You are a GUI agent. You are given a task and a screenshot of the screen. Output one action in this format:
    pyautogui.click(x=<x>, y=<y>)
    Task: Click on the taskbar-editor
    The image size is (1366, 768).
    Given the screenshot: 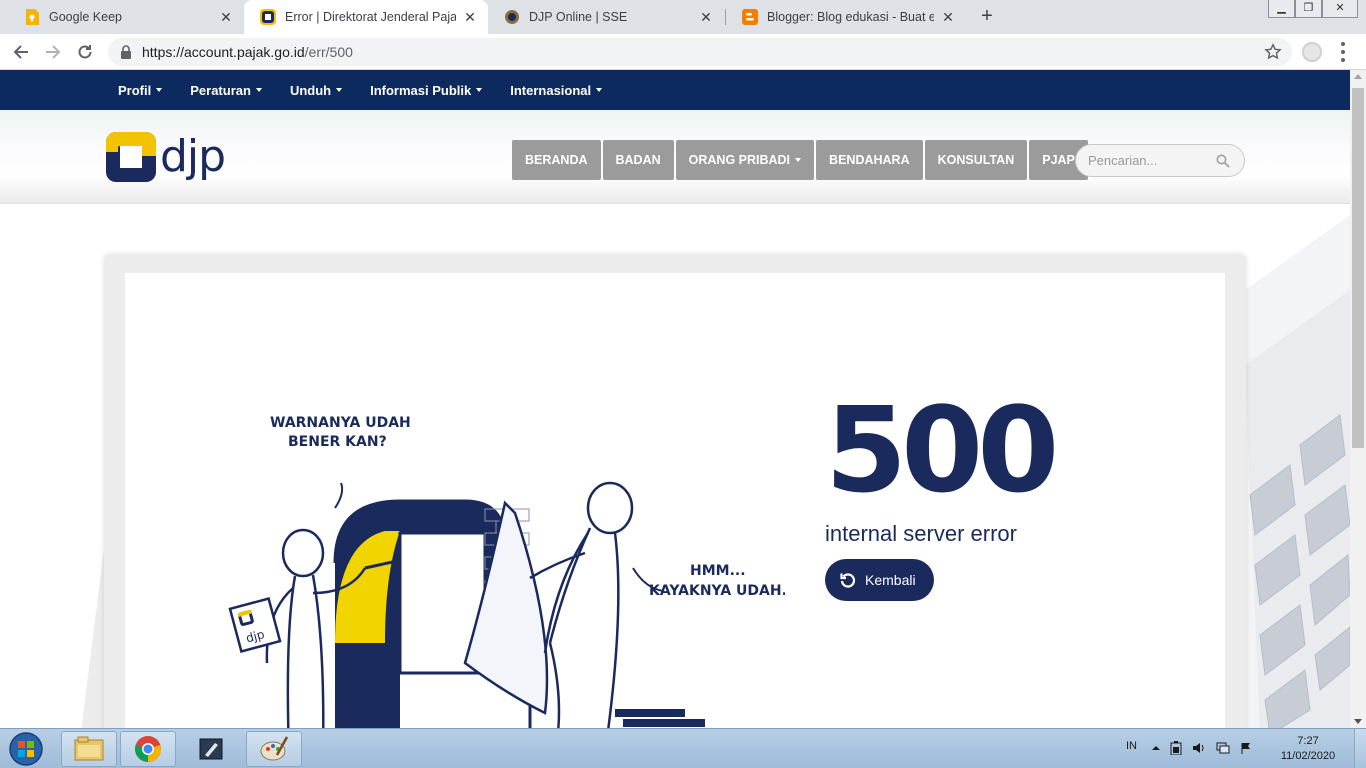 What is the action you would take?
    pyautogui.click(x=211, y=749)
    